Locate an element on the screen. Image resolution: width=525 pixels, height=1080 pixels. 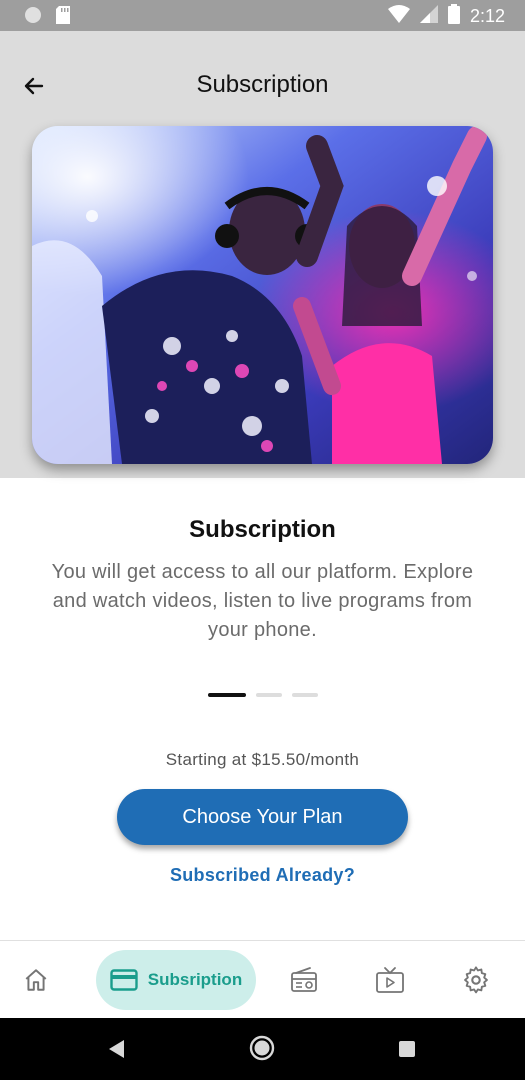
page-title: Subscription is located at coordinates (262, 84).